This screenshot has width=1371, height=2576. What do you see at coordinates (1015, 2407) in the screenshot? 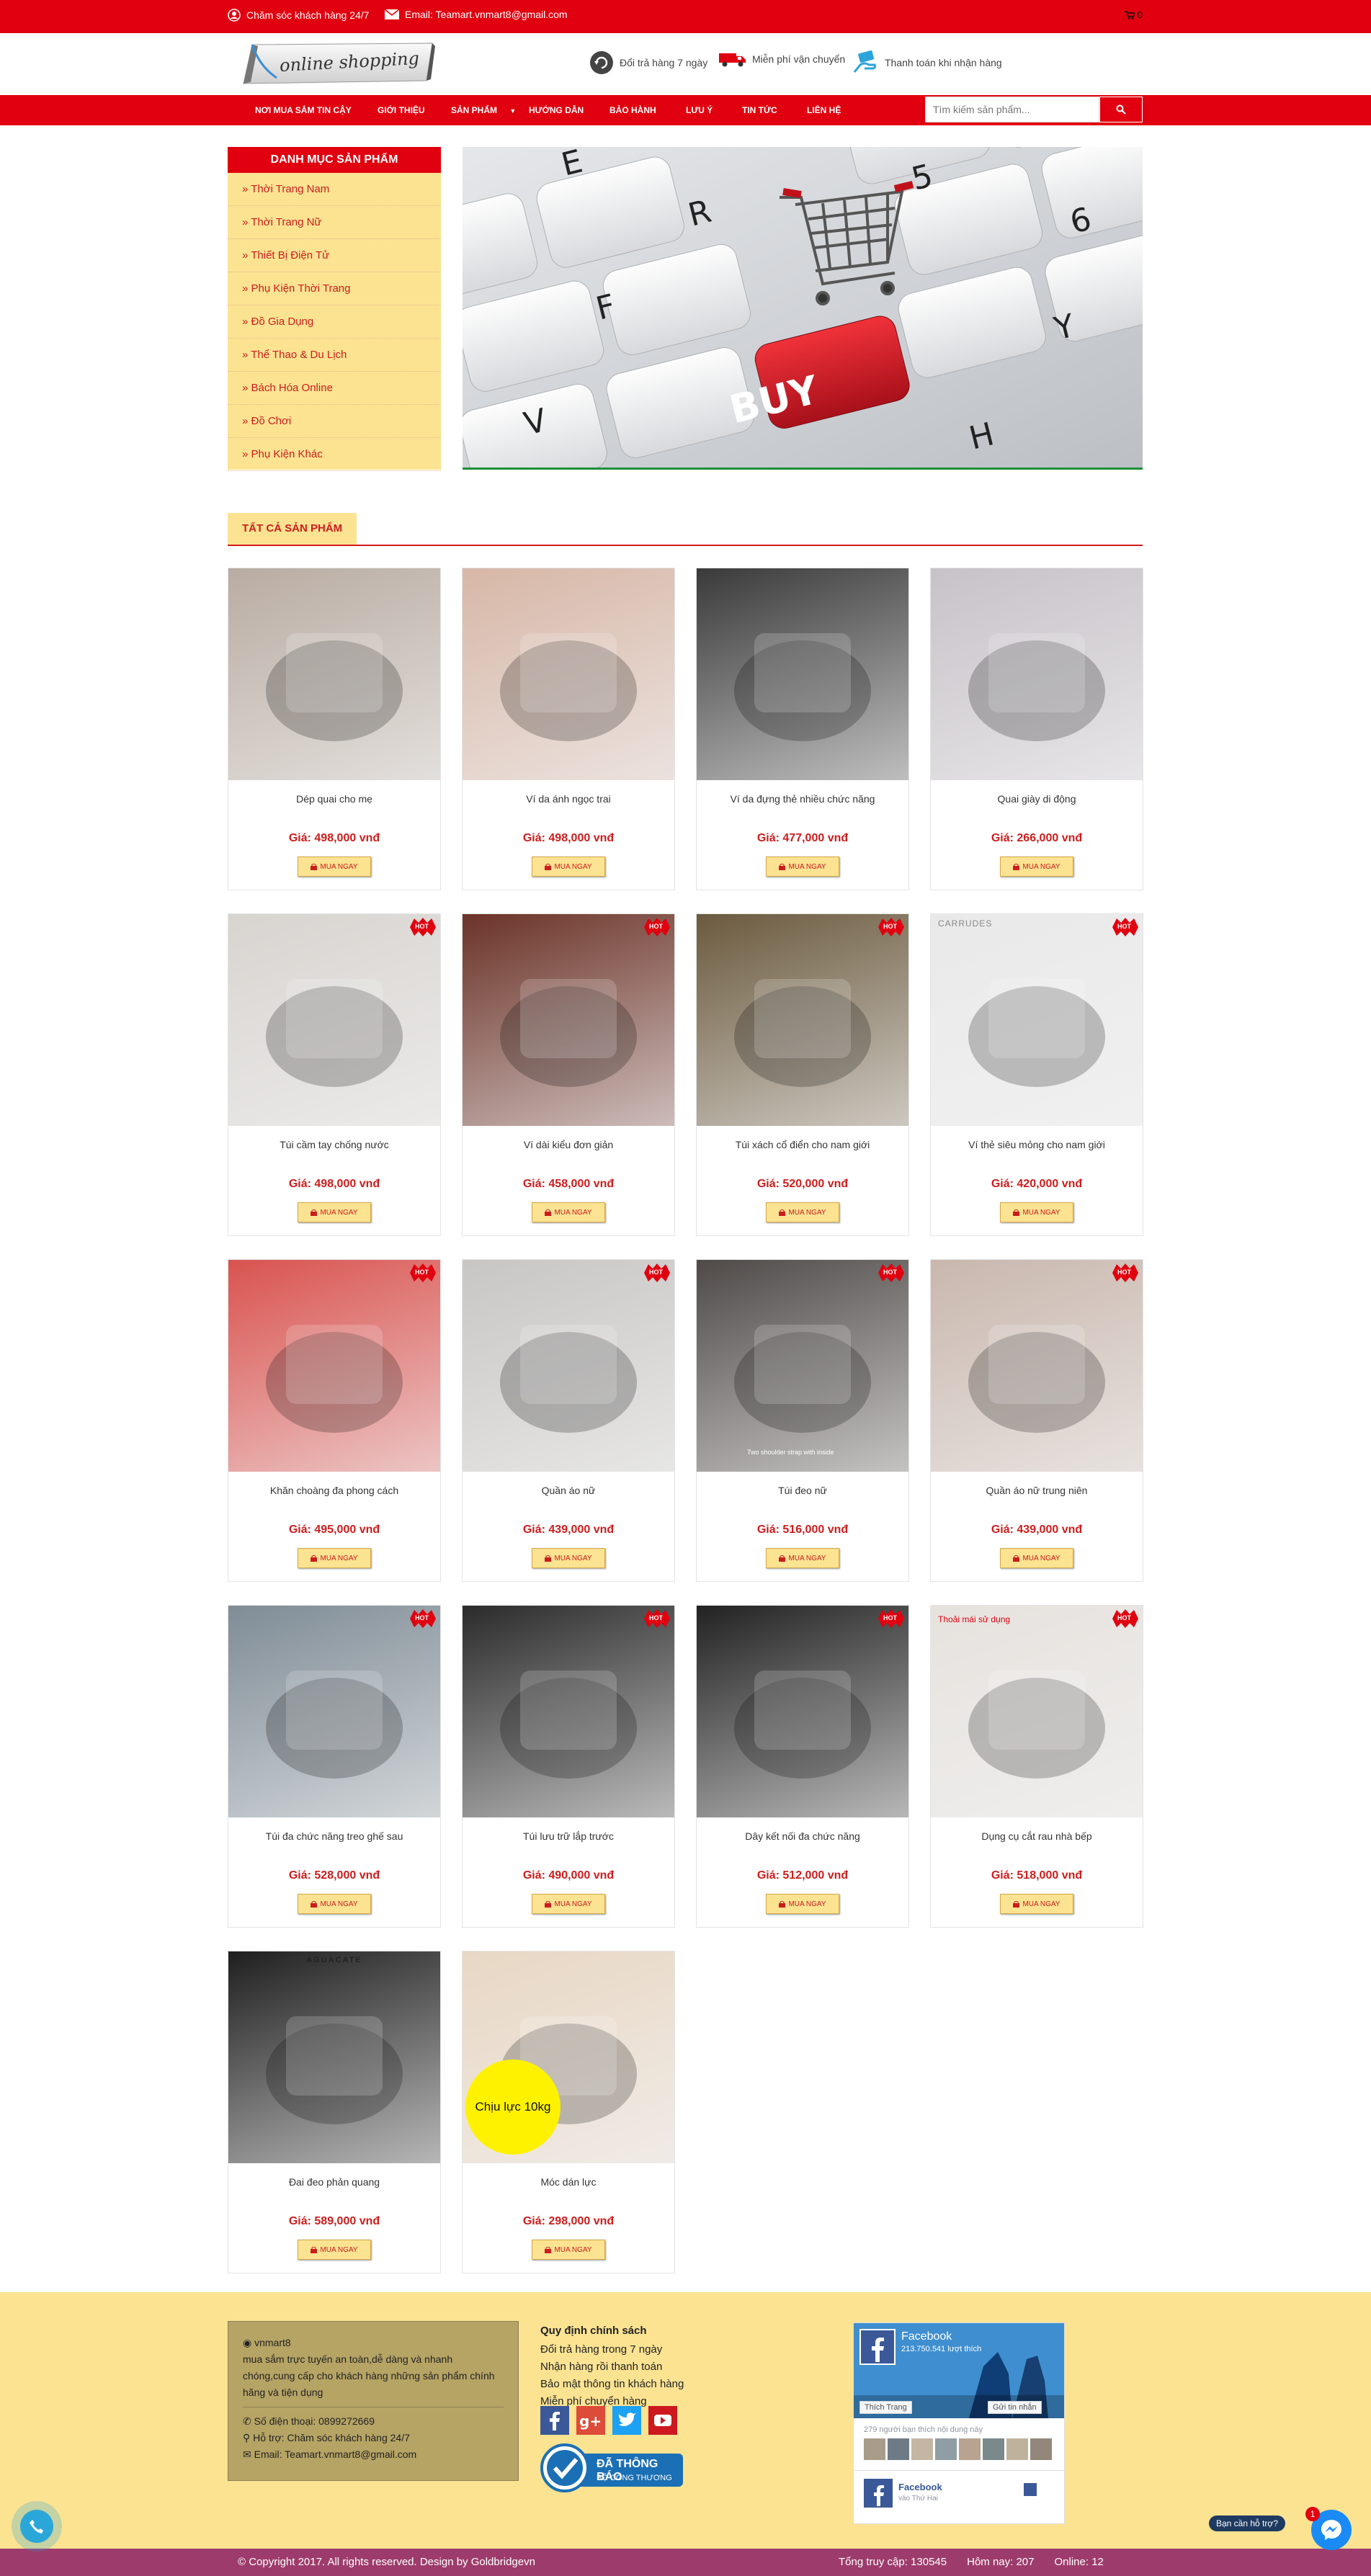
I see `fb-send-button: Gửi tin nhắn` at bounding box center [1015, 2407].